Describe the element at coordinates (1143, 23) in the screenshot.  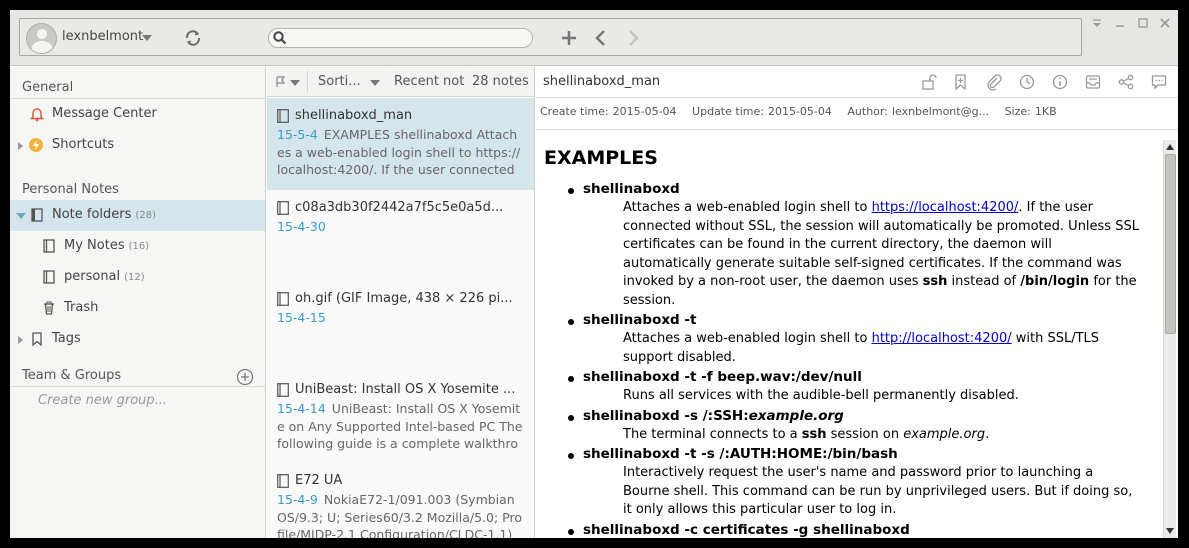
I see `maximize-icon` at that location.